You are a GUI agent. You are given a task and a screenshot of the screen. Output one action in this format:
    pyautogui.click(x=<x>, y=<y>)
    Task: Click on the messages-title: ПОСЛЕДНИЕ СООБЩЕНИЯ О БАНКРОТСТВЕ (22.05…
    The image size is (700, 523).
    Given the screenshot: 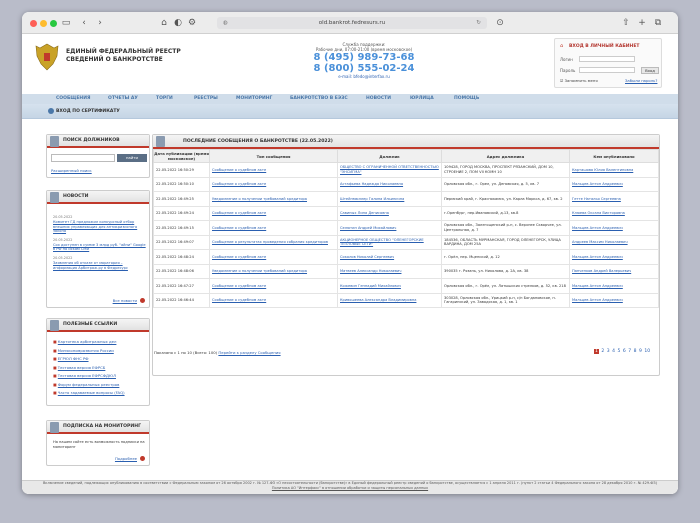 What is the action you would take?
    pyautogui.click(x=258, y=141)
    